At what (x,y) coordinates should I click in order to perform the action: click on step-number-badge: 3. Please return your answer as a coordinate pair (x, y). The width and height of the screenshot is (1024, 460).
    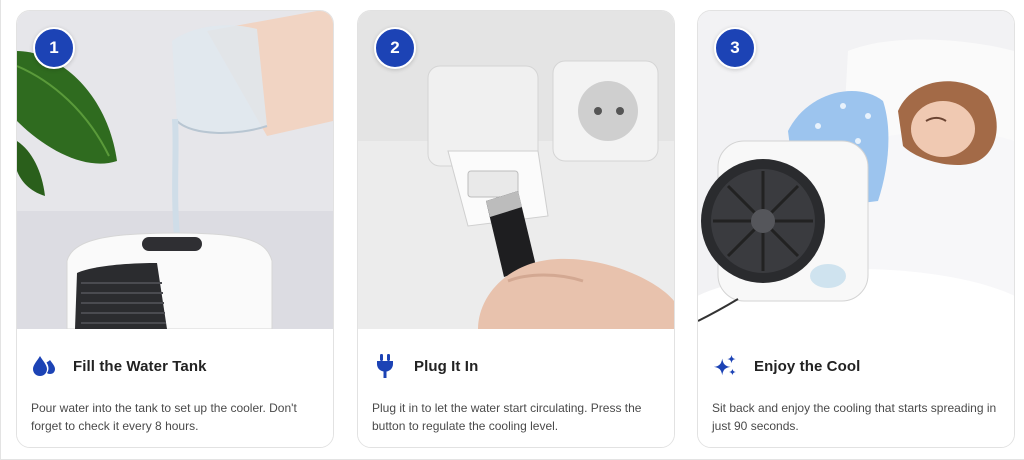
    Looking at the image, I should click on (735, 48).